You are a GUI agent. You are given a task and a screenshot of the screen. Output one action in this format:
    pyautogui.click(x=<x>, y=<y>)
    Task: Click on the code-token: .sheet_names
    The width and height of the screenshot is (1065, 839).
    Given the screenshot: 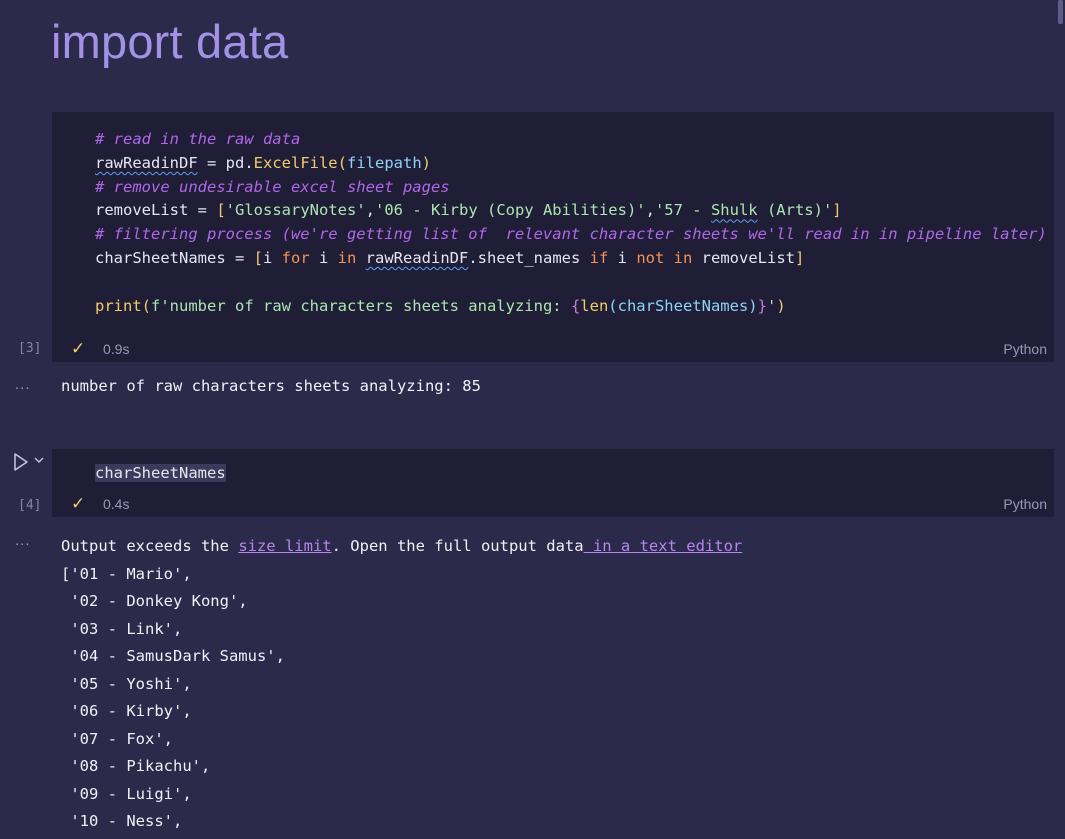 What is the action you would take?
    pyautogui.click(x=529, y=257)
    